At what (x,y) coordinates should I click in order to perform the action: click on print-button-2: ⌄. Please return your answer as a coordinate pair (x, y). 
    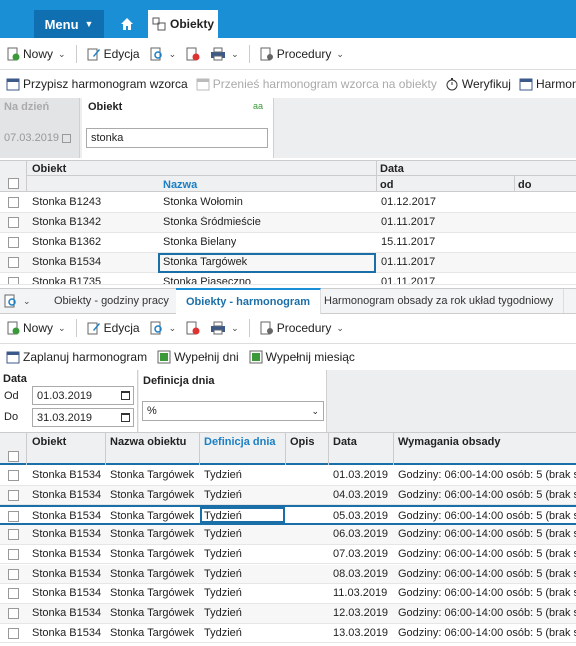
    Looking at the image, I should click on (224, 328).